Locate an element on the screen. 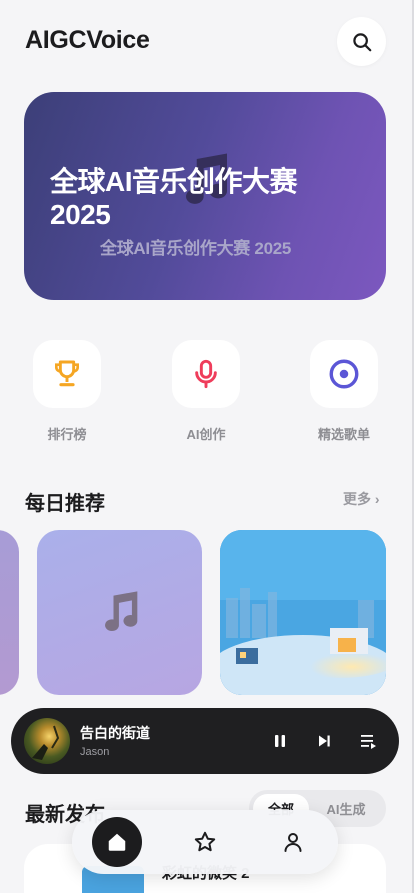 Image resolution: width=414 pixels, height=893 pixels. search-button is located at coordinates (361, 41).